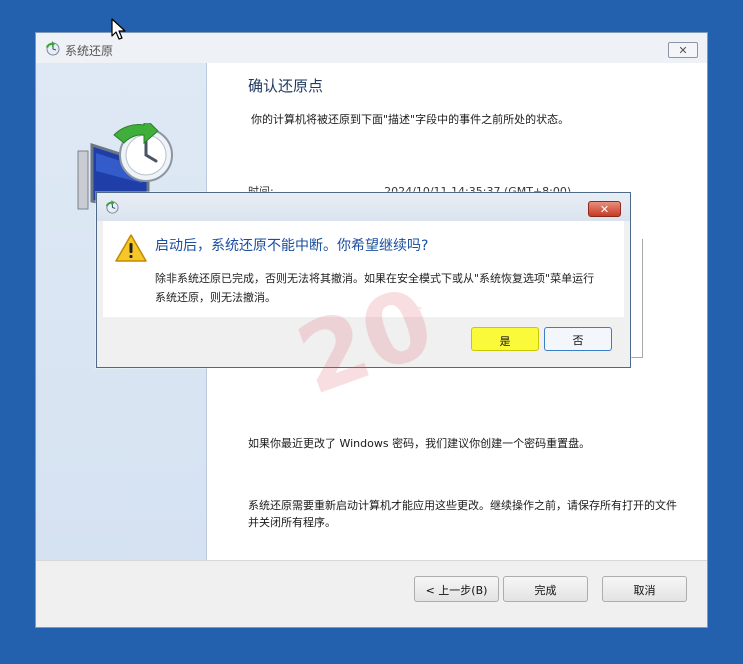  What do you see at coordinates (545, 589) in the screenshot?
I see `finish-button: 完成` at bounding box center [545, 589].